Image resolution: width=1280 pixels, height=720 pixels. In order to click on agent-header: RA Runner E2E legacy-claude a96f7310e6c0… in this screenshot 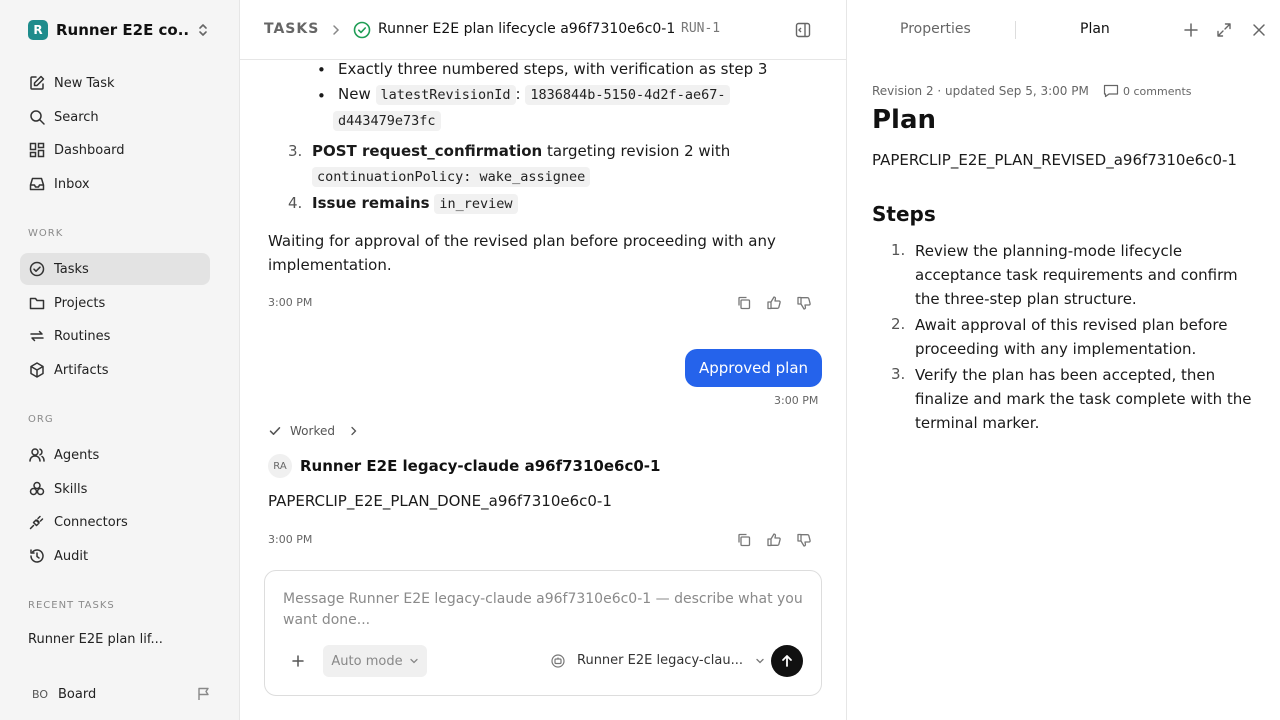, I will do `click(464, 466)`.